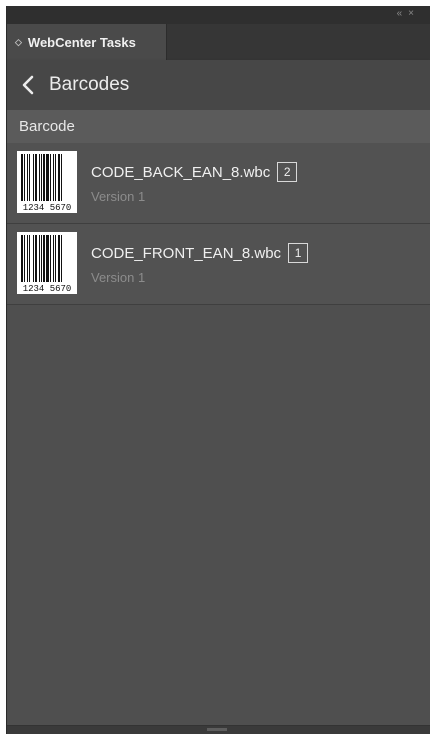 This screenshot has height=734, width=430. Describe the element at coordinates (18, 41) in the screenshot. I see `tab-grip-icon: ◇` at that location.